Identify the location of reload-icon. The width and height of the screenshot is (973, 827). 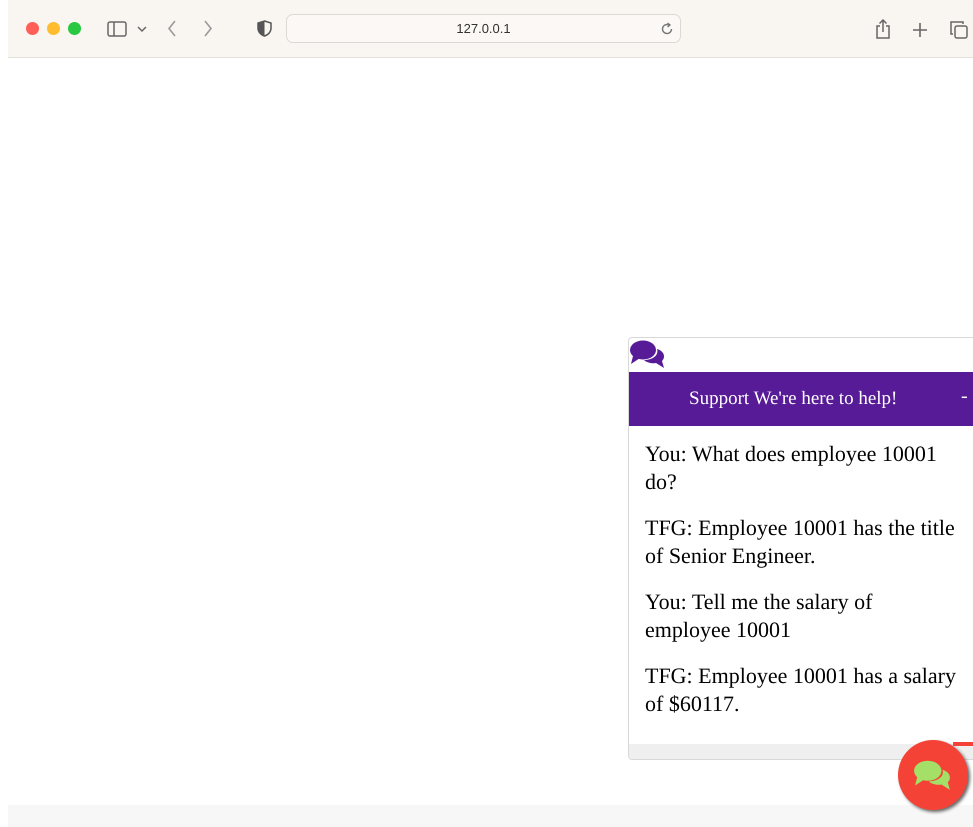
(667, 29).